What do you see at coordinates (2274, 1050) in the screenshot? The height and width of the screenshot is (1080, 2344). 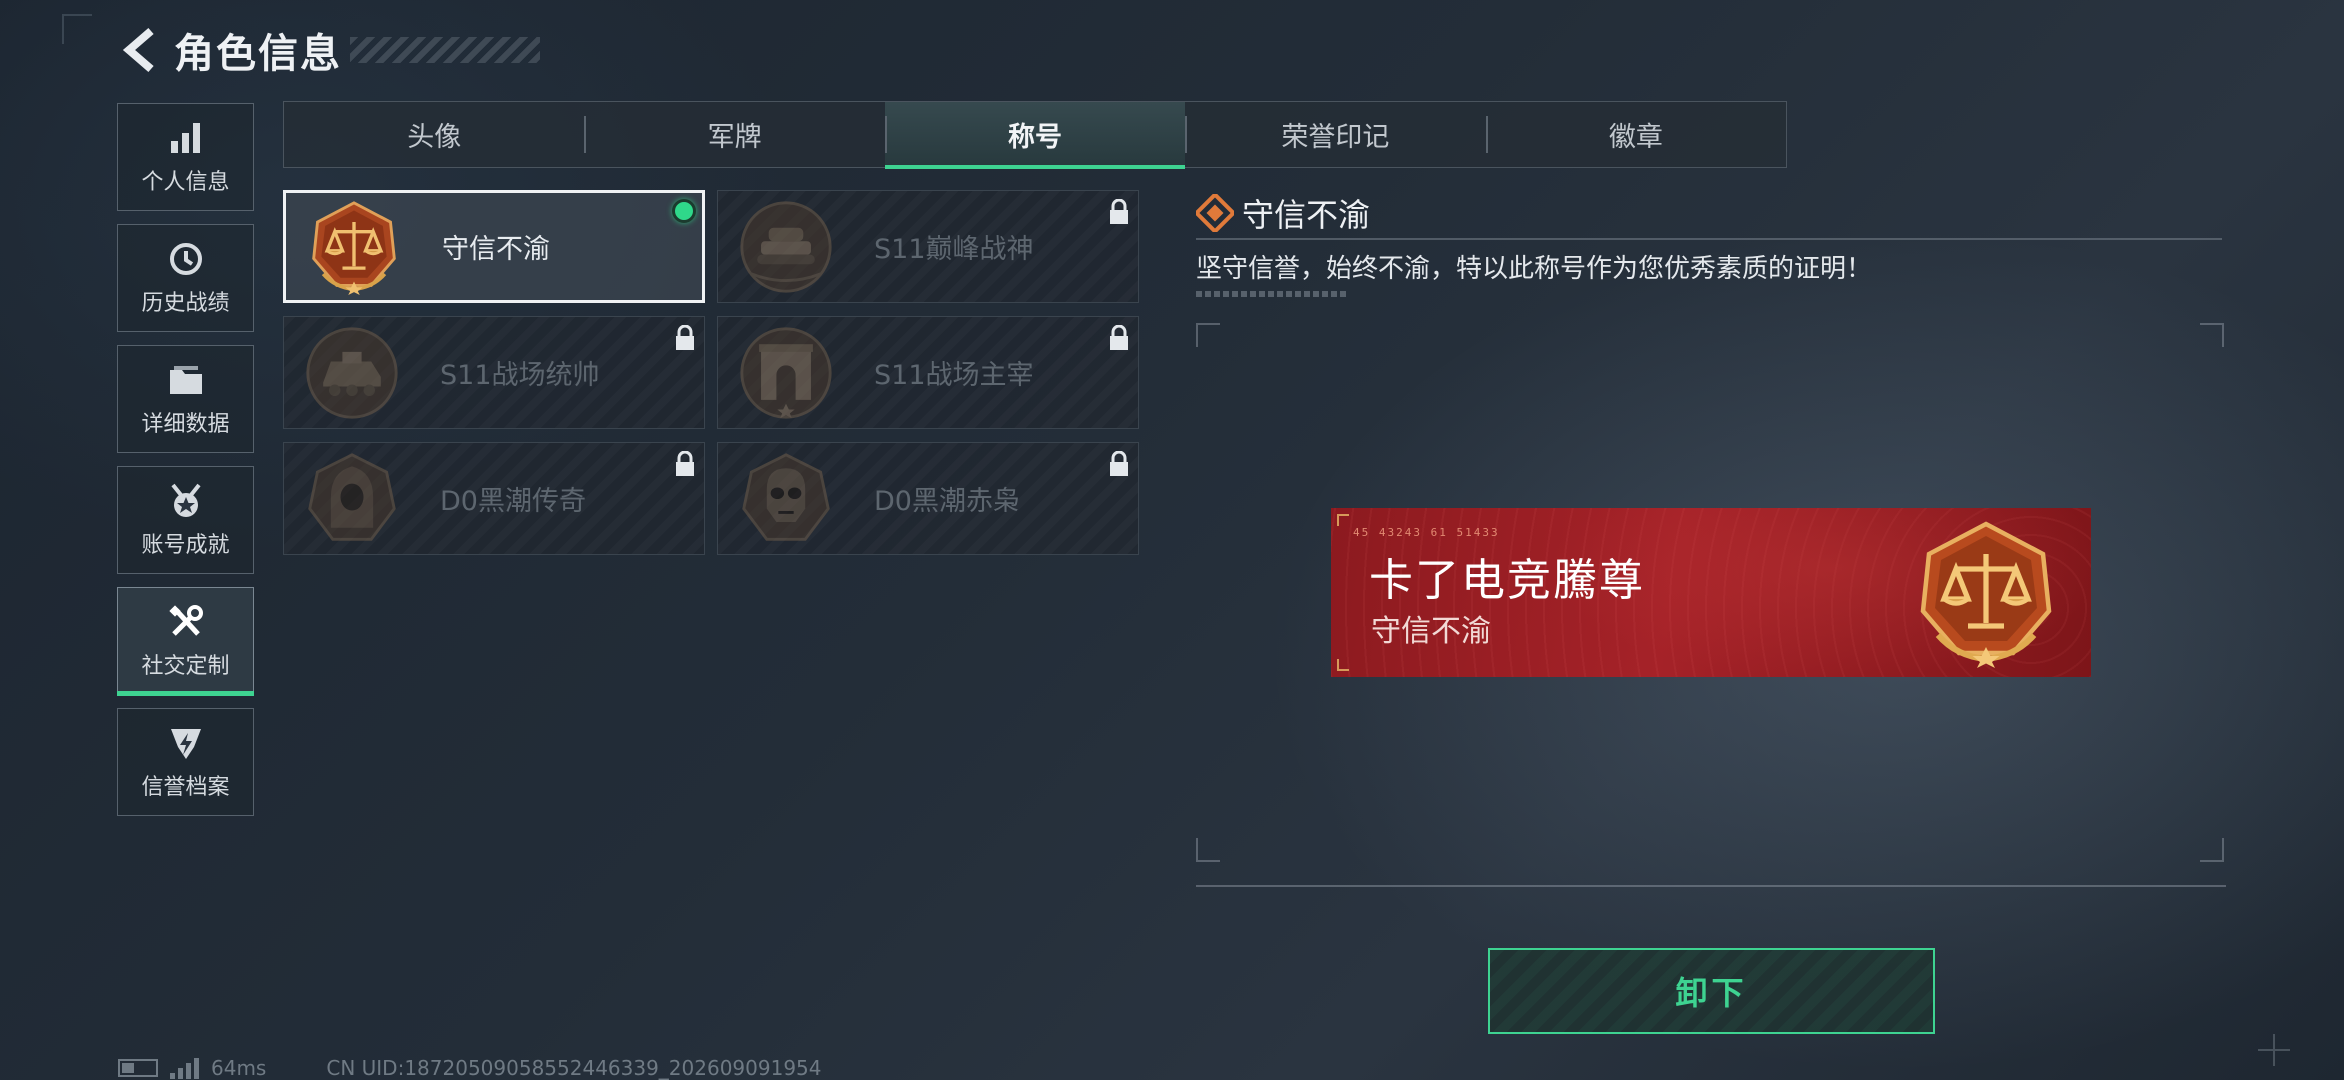 I see `crosshair-decoration-icon` at bounding box center [2274, 1050].